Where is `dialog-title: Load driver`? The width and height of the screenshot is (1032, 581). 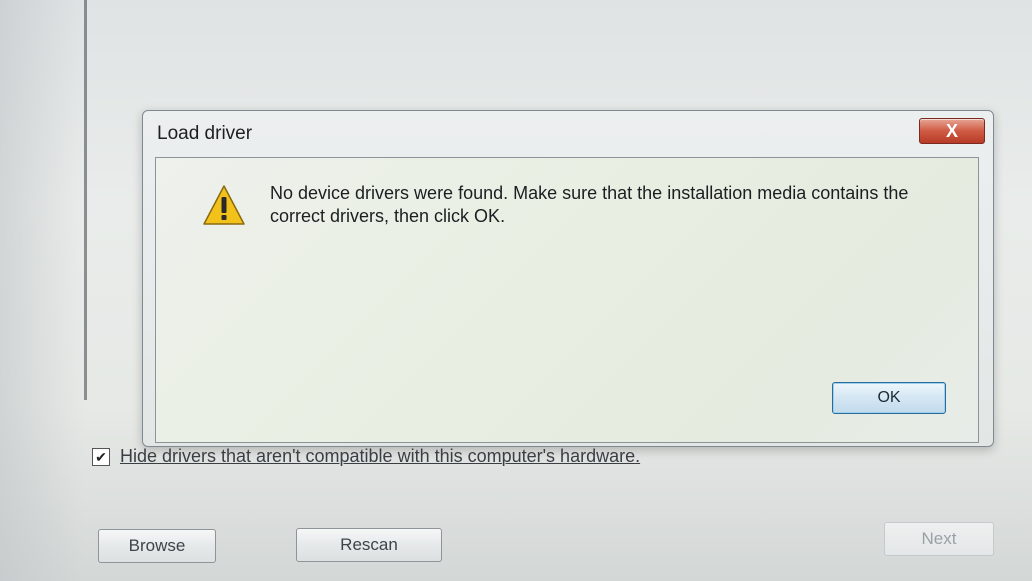
dialog-title: Load driver is located at coordinates (205, 133).